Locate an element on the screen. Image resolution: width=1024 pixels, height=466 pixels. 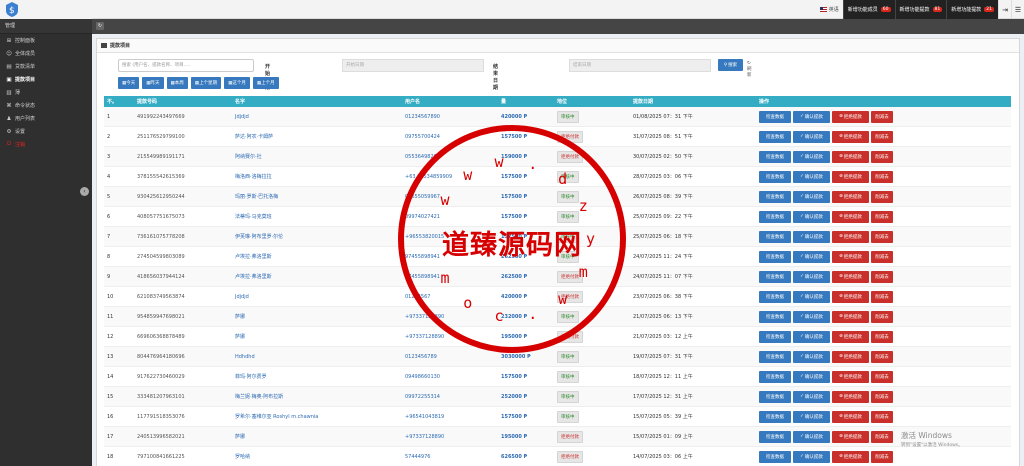
cell-phone: 09655059967 is located at coordinates (450, 197).